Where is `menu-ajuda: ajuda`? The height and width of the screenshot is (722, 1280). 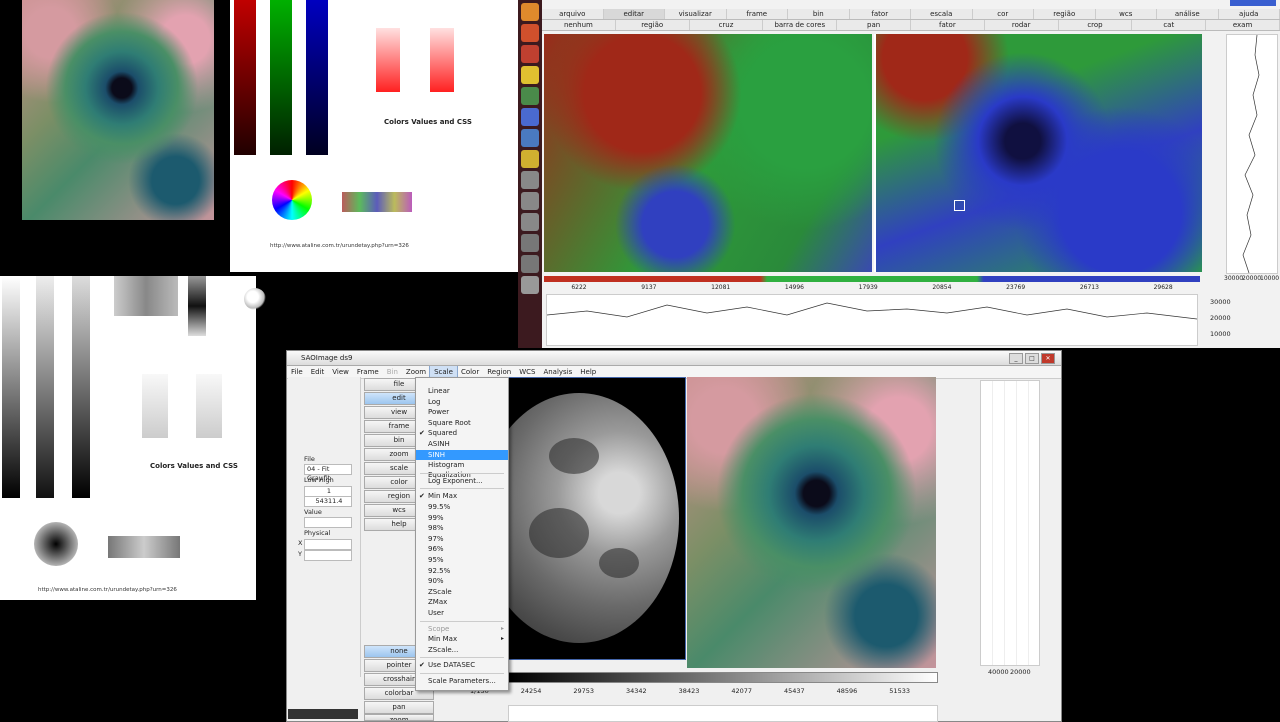 menu-ajuda: ajuda is located at coordinates (1249, 14).